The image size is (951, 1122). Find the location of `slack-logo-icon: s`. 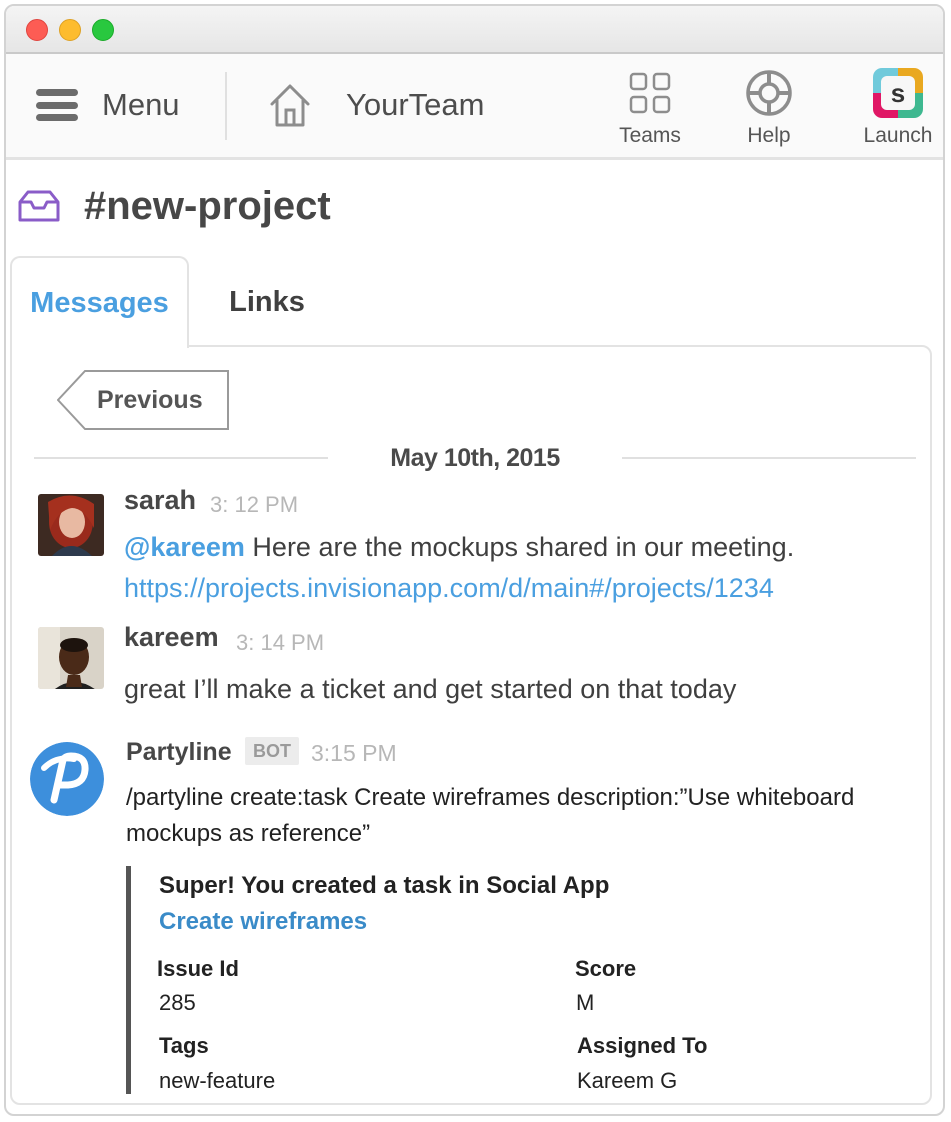

slack-logo-icon: s is located at coordinates (898, 93).